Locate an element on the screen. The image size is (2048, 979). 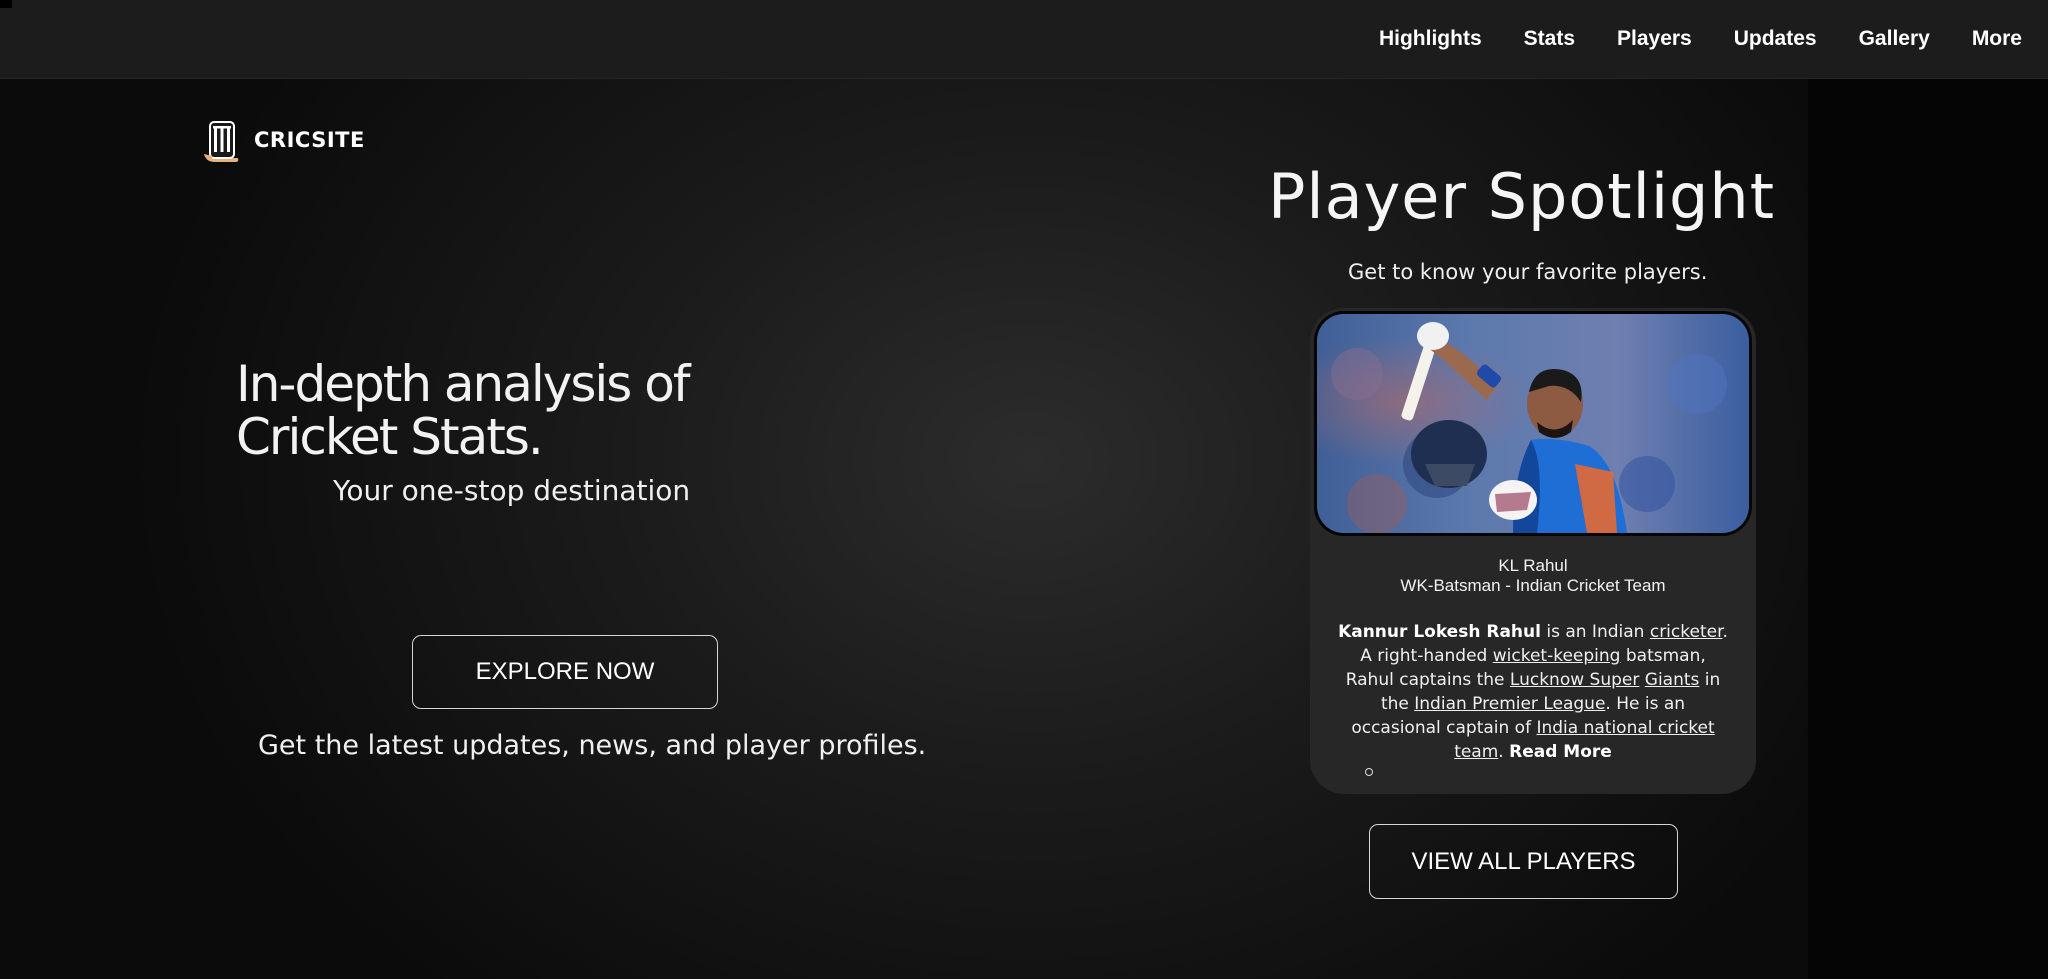
logo-text: CRICSITE is located at coordinates (309, 140).